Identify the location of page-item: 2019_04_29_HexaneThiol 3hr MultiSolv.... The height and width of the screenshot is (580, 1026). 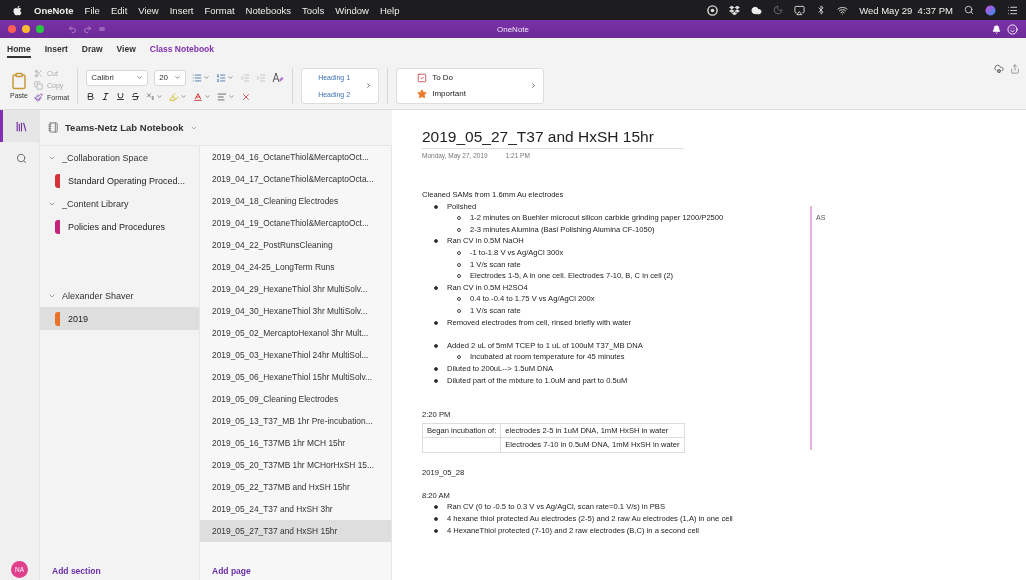
(295, 289).